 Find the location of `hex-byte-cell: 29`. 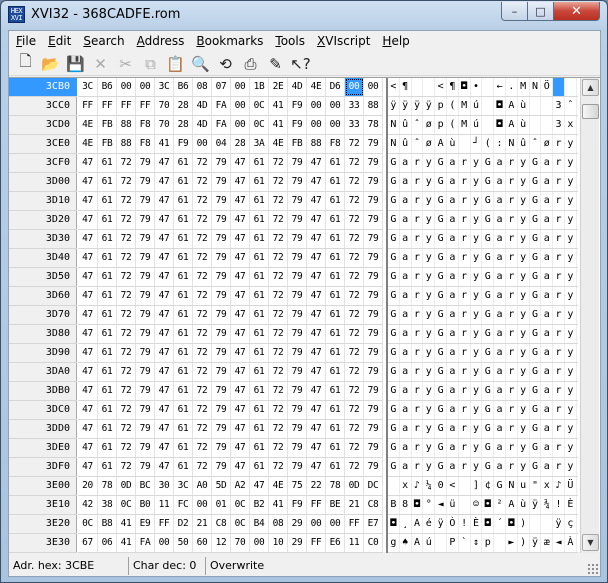

hex-byte-cell: 29 is located at coordinates (297, 543).